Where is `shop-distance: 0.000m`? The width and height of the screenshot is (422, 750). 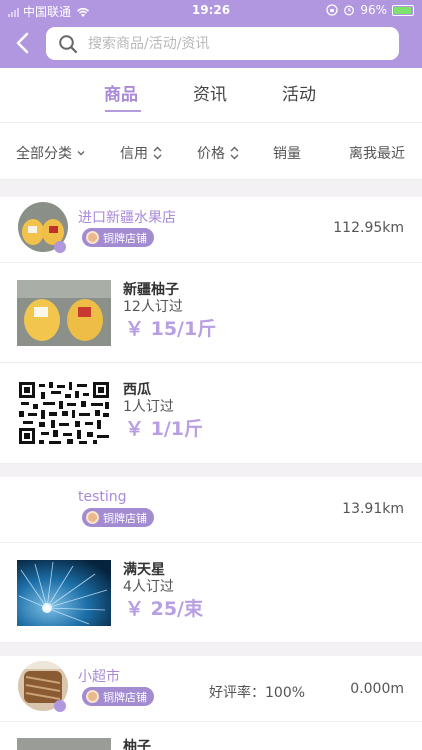 shop-distance: 0.000m is located at coordinates (377, 689).